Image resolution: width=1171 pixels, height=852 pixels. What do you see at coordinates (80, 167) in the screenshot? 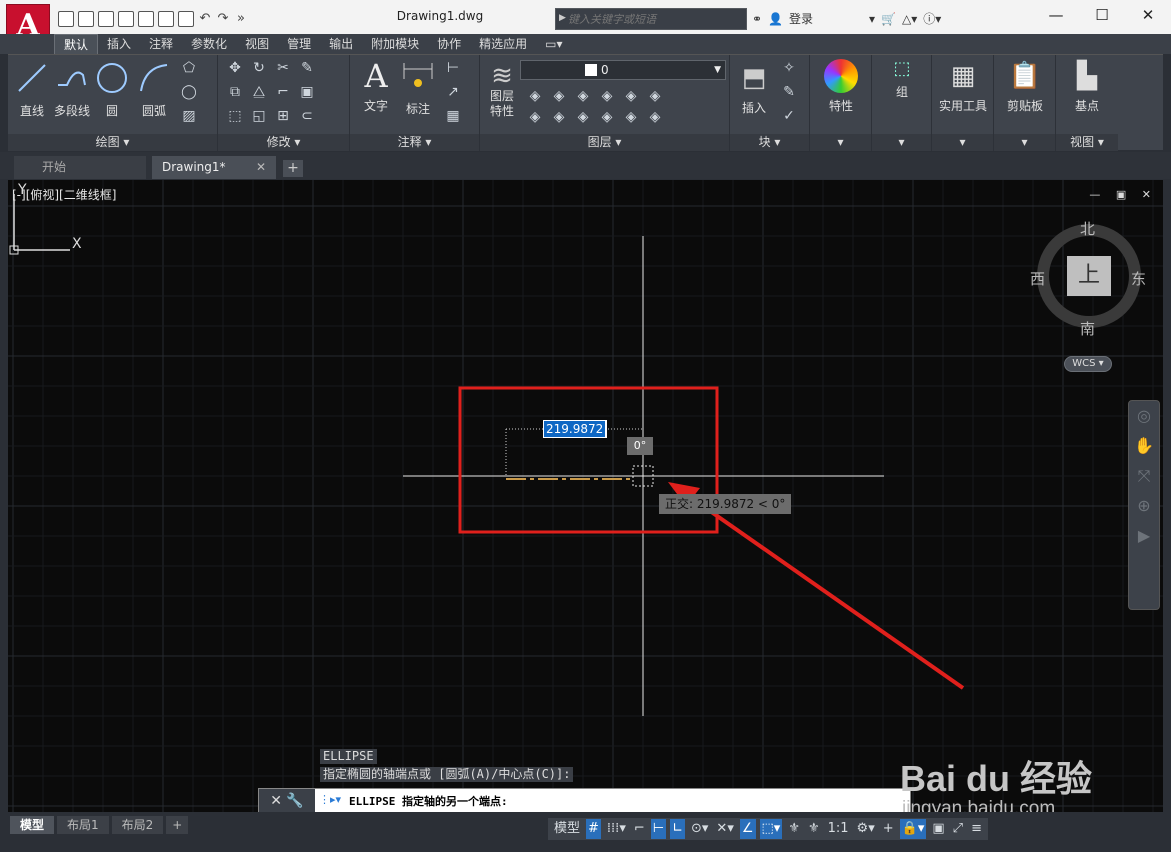
I see `tab-start: 开始` at bounding box center [80, 167].